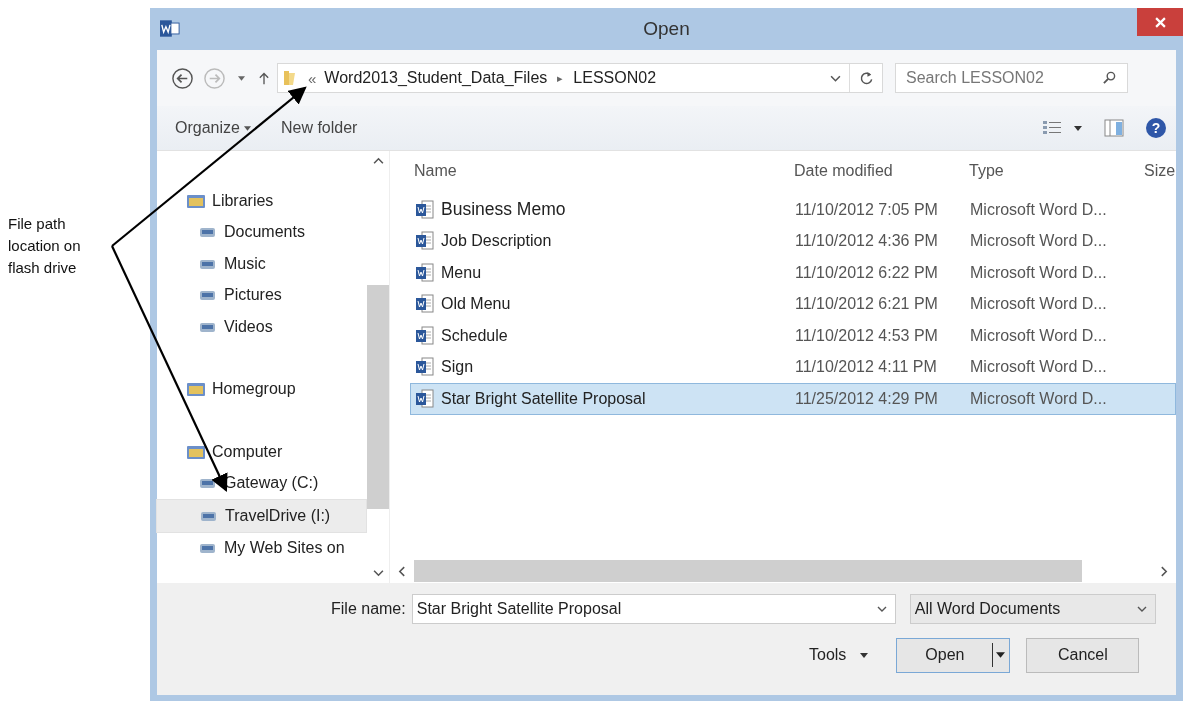  What do you see at coordinates (261, 232) in the screenshot?
I see `nav-item: Documents` at bounding box center [261, 232].